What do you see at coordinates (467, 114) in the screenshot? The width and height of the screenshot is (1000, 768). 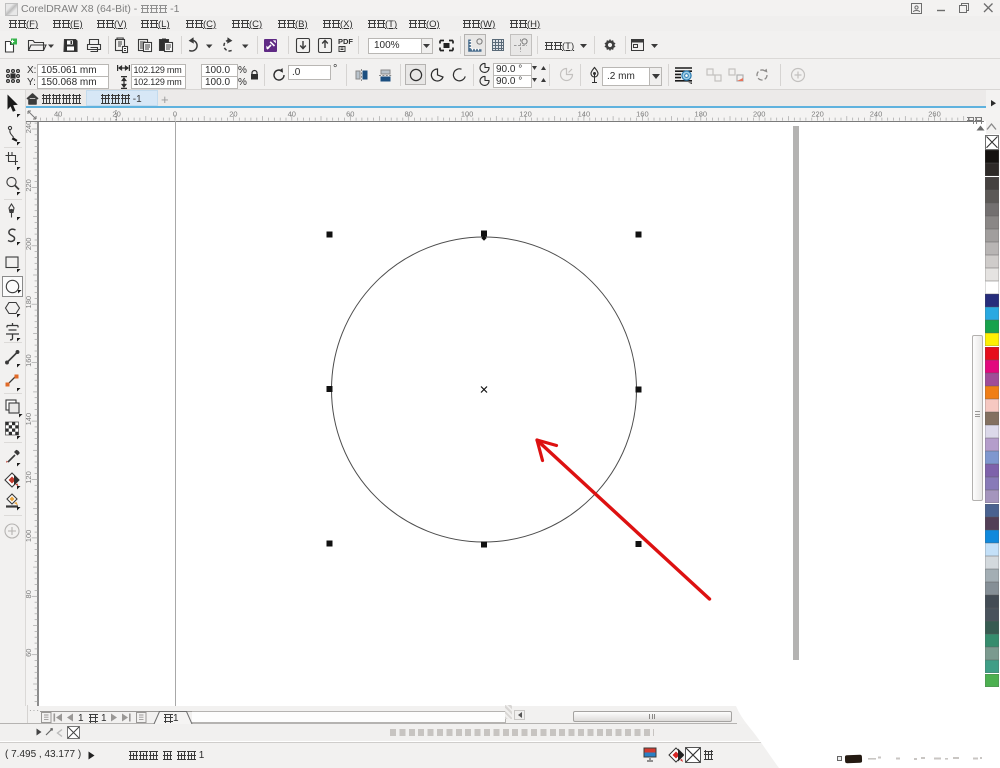 I see `svg-text: 100` at bounding box center [467, 114].